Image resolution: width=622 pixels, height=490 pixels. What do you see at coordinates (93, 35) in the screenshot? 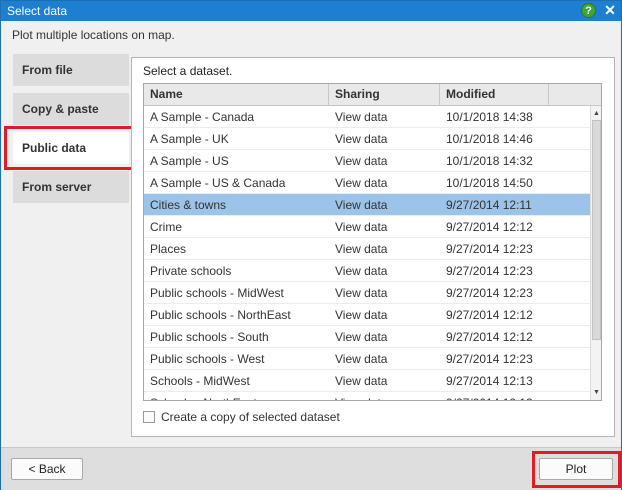
I see `dialog-subtitle: Plot multiple locations on map.` at bounding box center [93, 35].